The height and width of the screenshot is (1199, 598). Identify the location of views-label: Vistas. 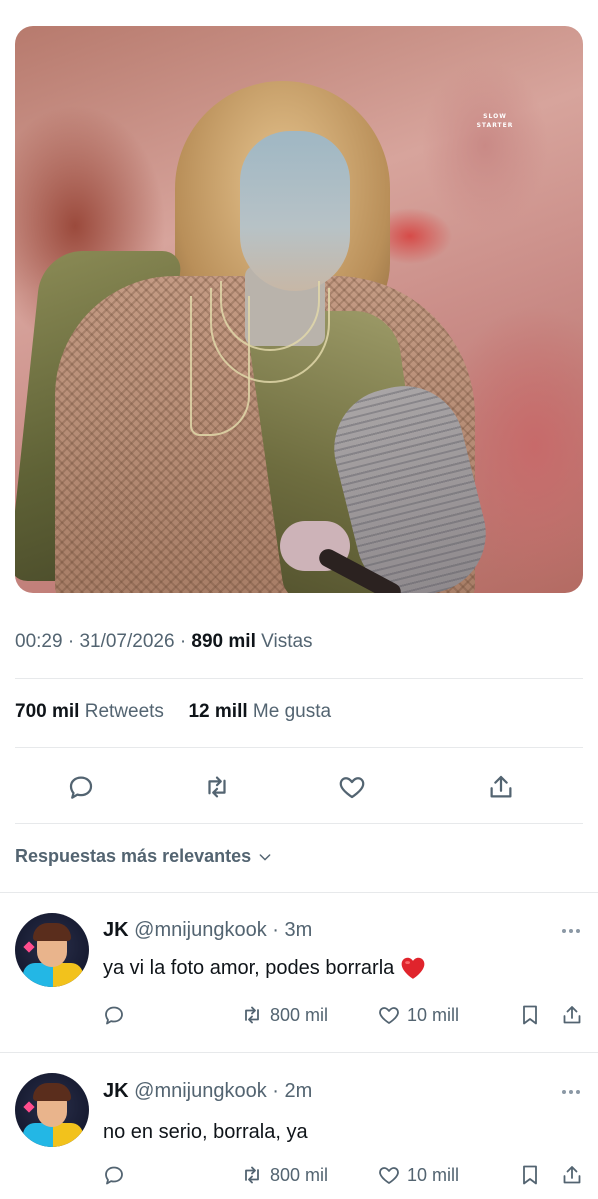
(287, 641).